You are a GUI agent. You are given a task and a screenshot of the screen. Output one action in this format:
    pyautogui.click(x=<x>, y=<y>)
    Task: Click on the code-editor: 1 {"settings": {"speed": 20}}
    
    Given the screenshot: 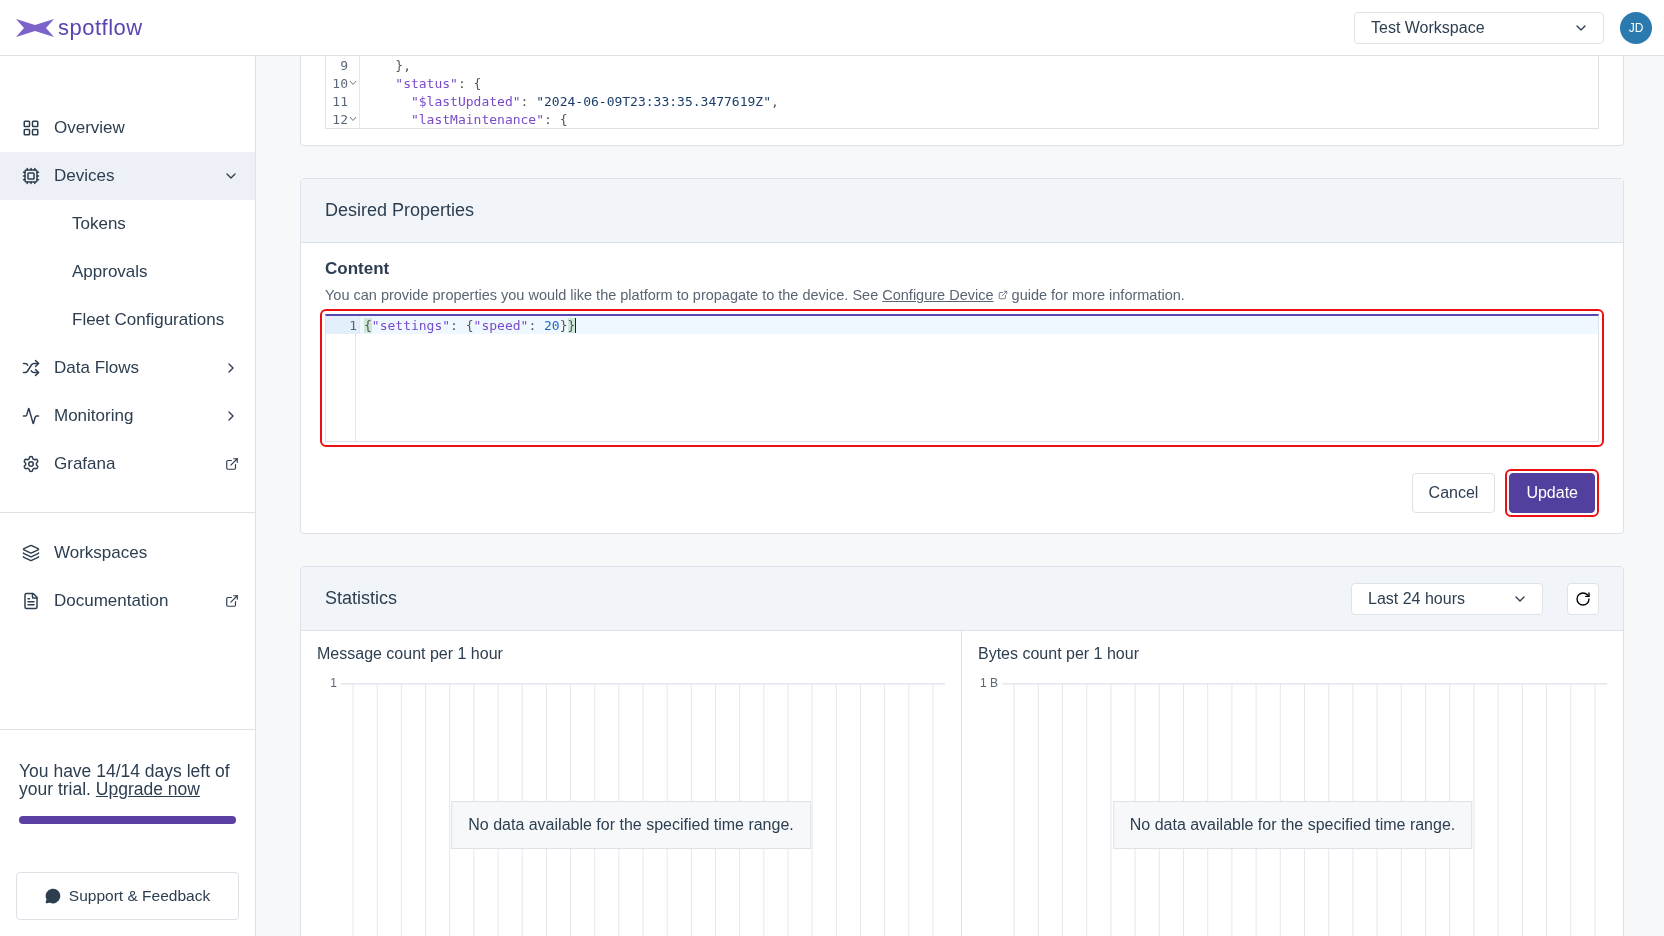 What is the action you would take?
    pyautogui.click(x=962, y=378)
    